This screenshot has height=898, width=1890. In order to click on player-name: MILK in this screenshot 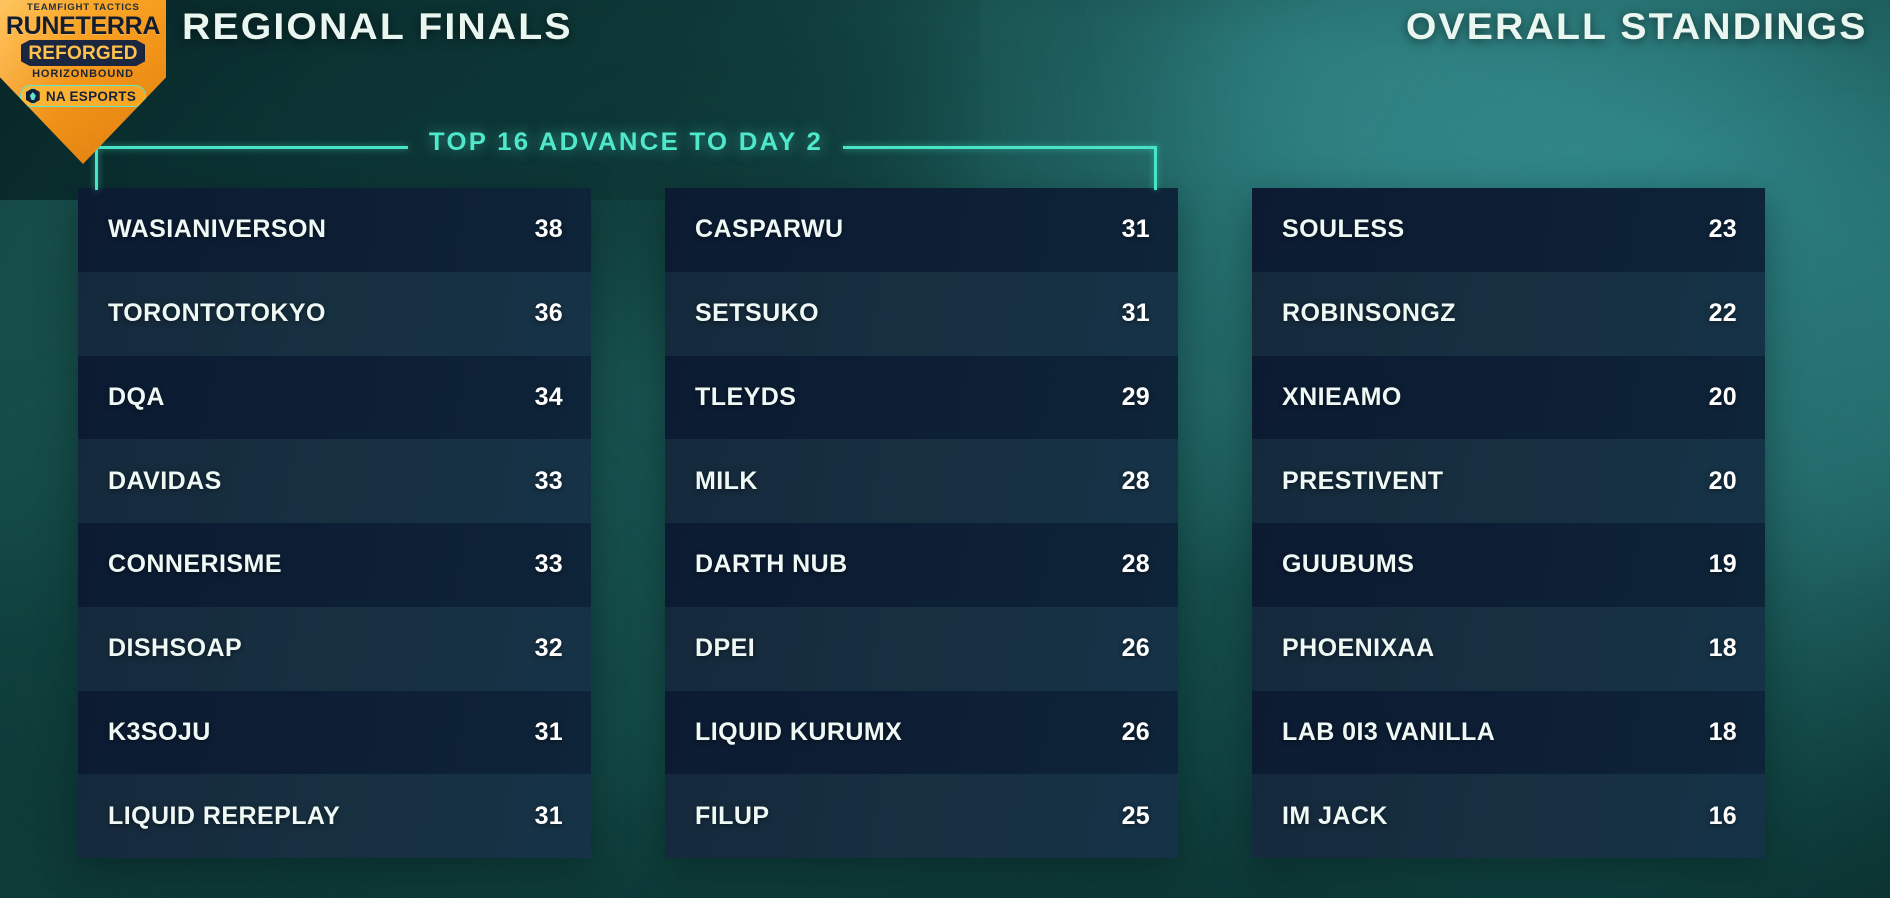, I will do `click(726, 480)`.